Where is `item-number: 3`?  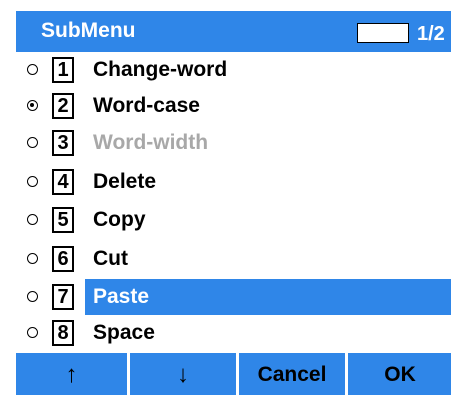 item-number: 3 is located at coordinates (63, 143).